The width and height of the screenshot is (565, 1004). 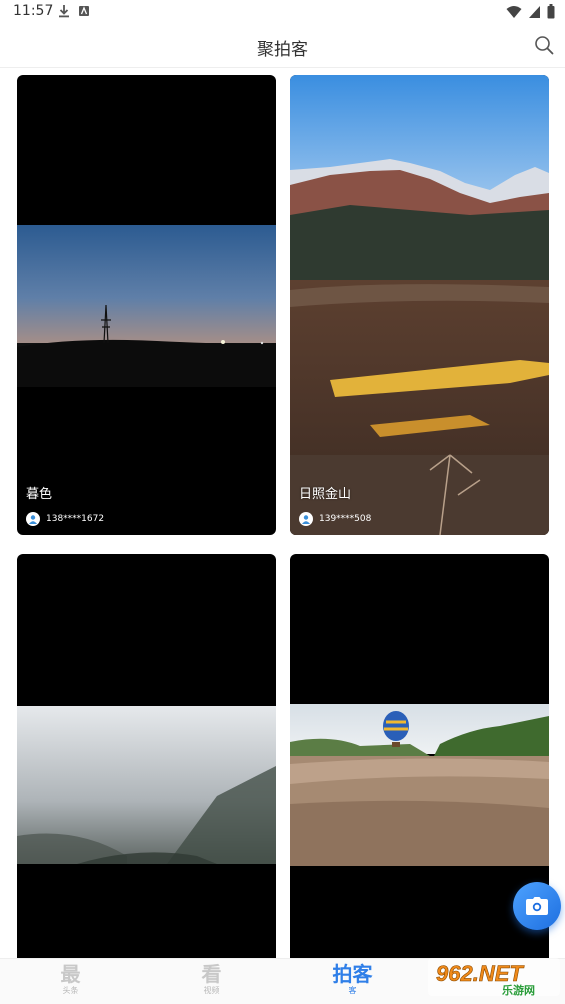 I want to click on app-notification-icon, so click(x=84, y=11).